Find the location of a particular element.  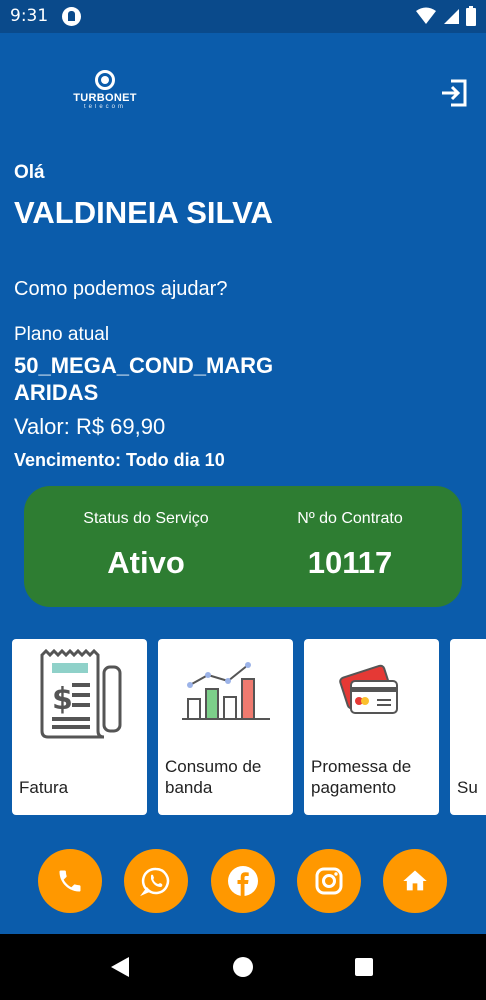

home-circle-icon is located at coordinates (243, 967).